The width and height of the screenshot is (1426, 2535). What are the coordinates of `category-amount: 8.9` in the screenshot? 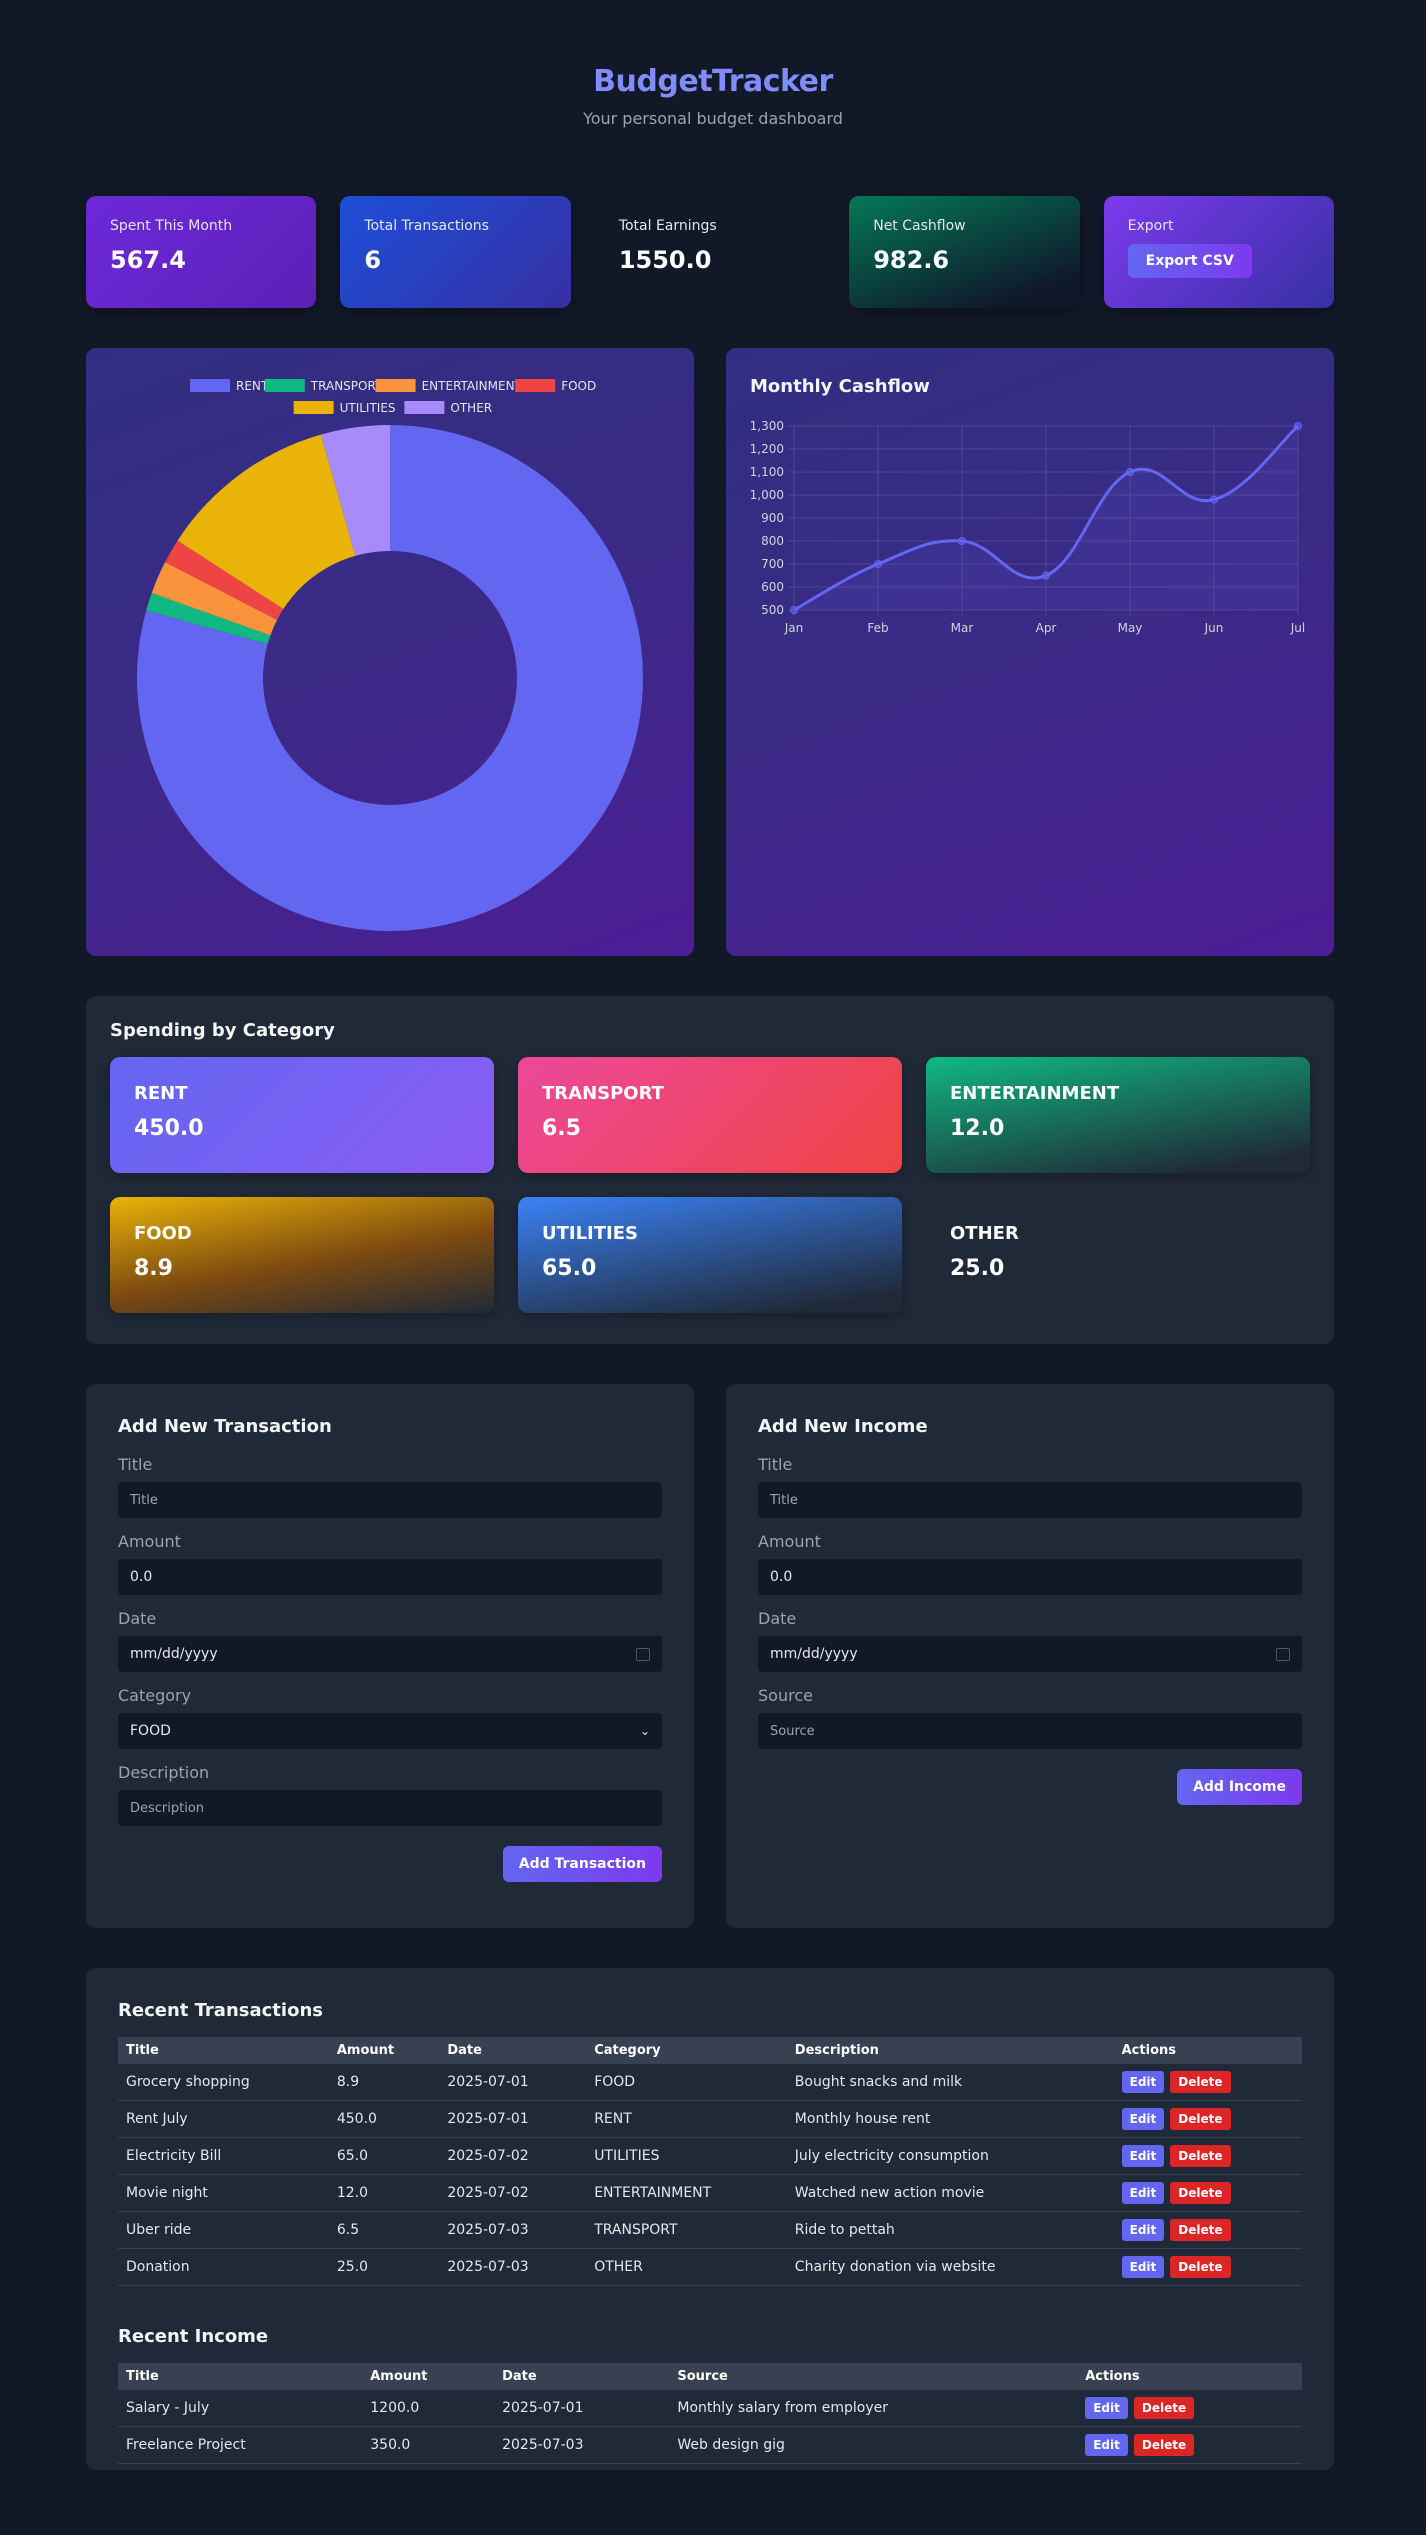 It's located at (153, 1268).